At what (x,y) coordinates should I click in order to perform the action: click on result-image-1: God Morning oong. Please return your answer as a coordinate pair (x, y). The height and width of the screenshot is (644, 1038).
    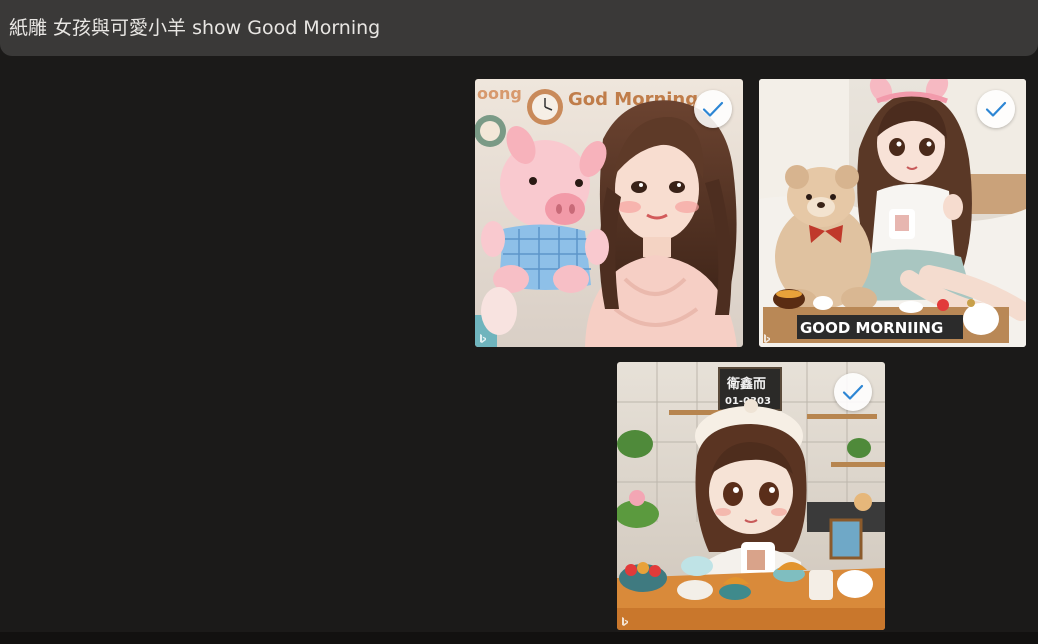
    Looking at the image, I should click on (609, 213).